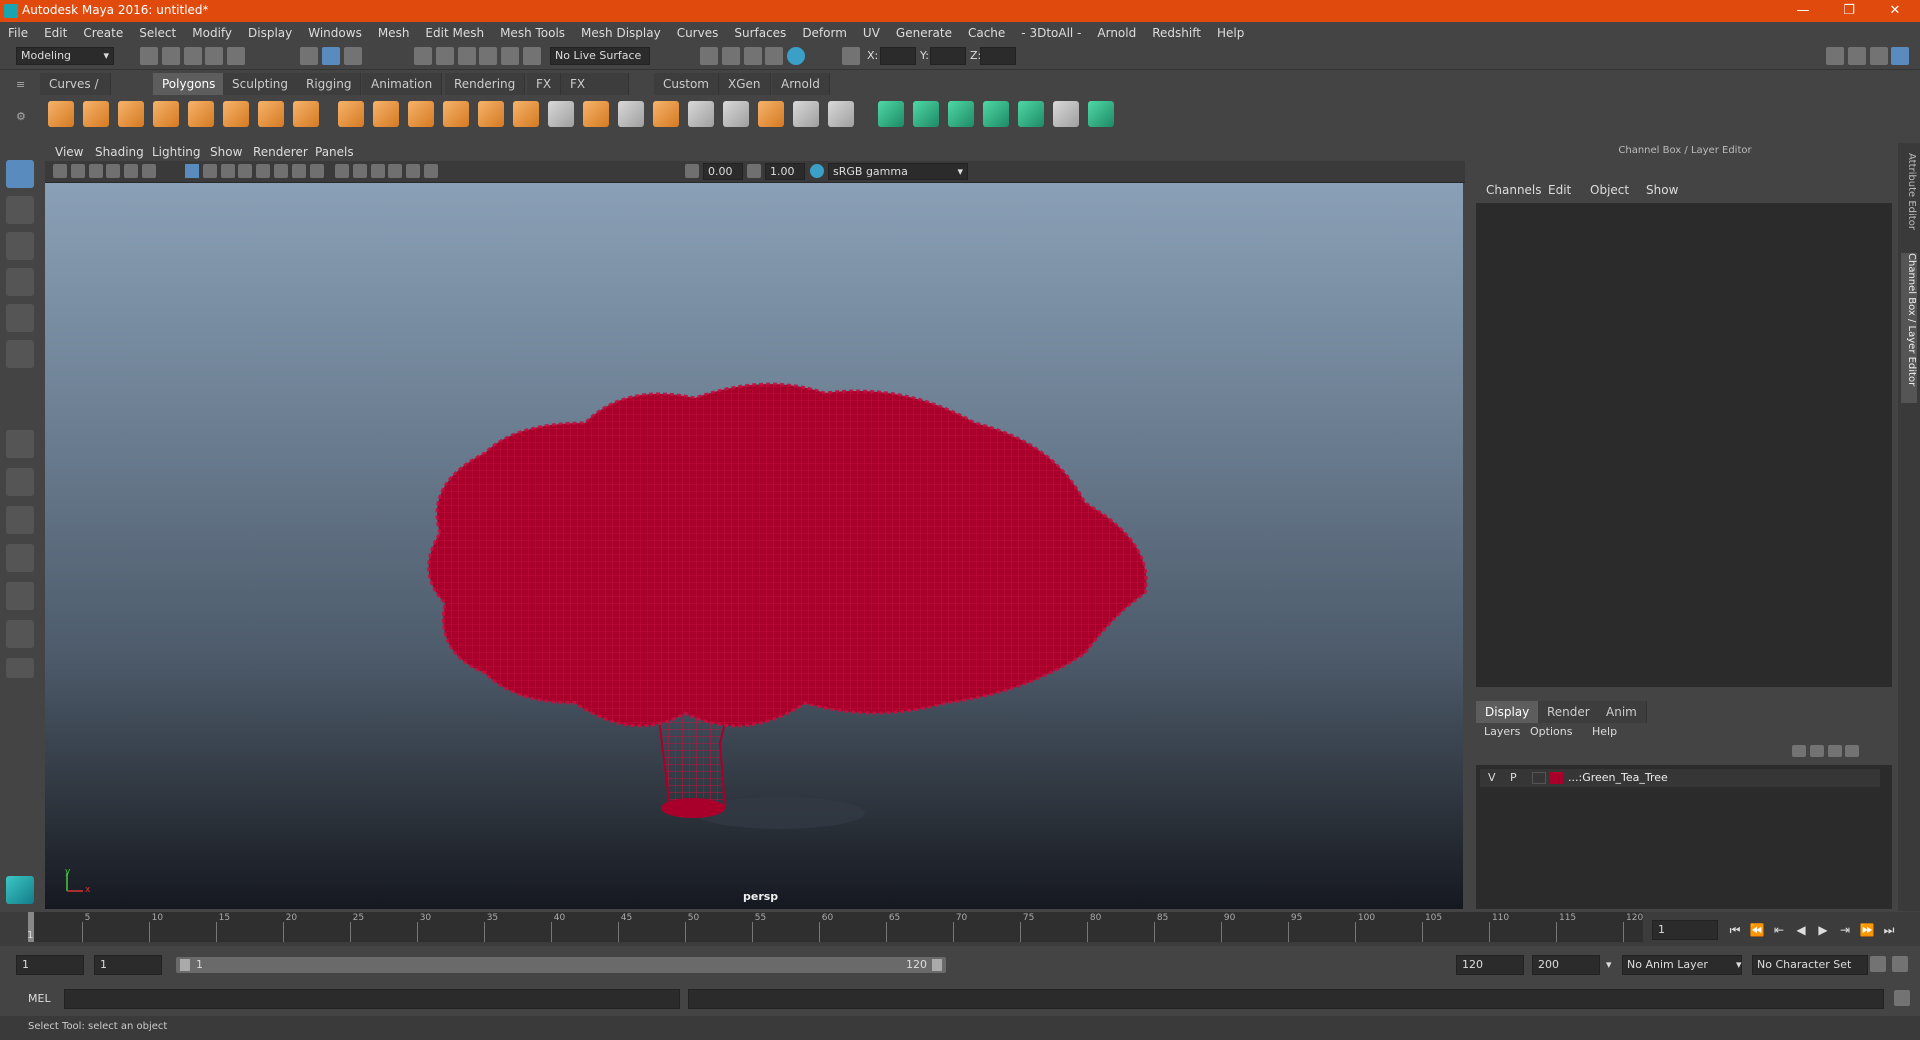 The width and height of the screenshot is (1920, 1040). Describe the element at coordinates (95, 171) in the screenshot. I see `bookmark-icon` at that location.